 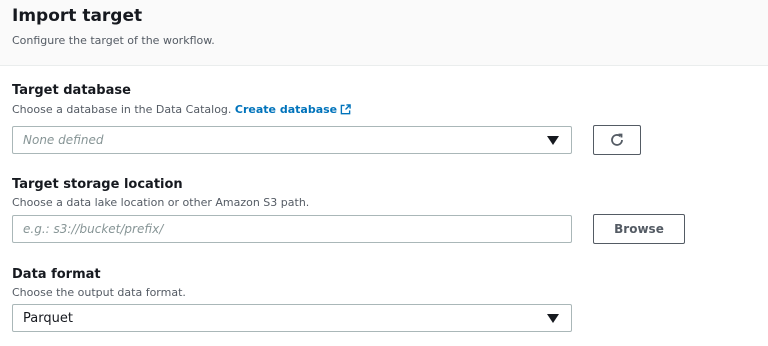 I want to click on data-format-selected-value: Parquet, so click(x=48, y=318).